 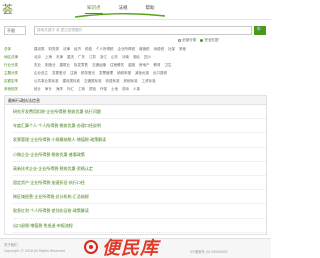 I want to click on category-link: 农业, so click(x=37, y=65).